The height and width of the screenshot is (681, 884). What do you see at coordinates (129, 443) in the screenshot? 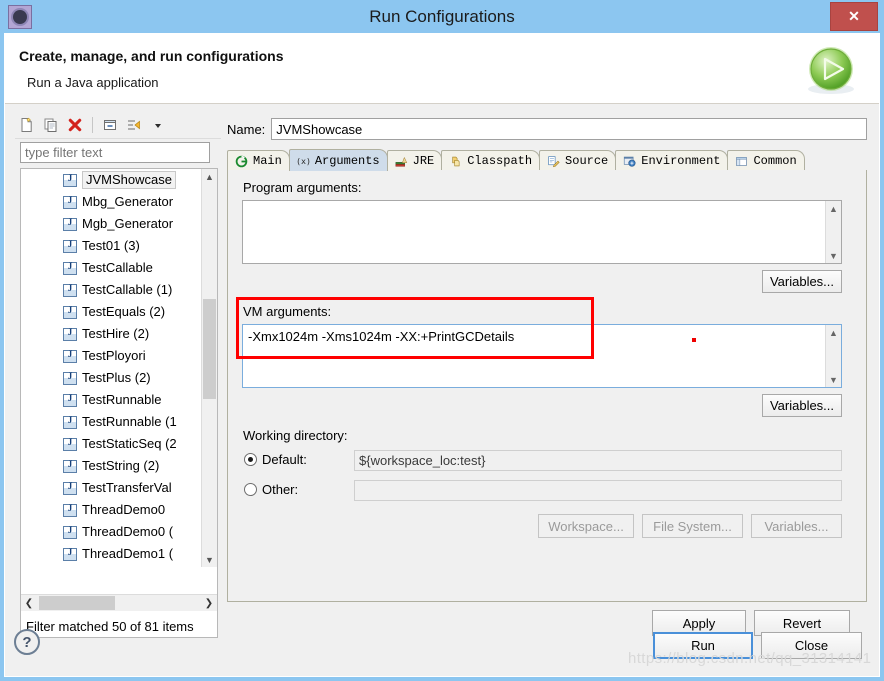
I see `tree-item-label: TestStaticSeq (2` at bounding box center [129, 443].